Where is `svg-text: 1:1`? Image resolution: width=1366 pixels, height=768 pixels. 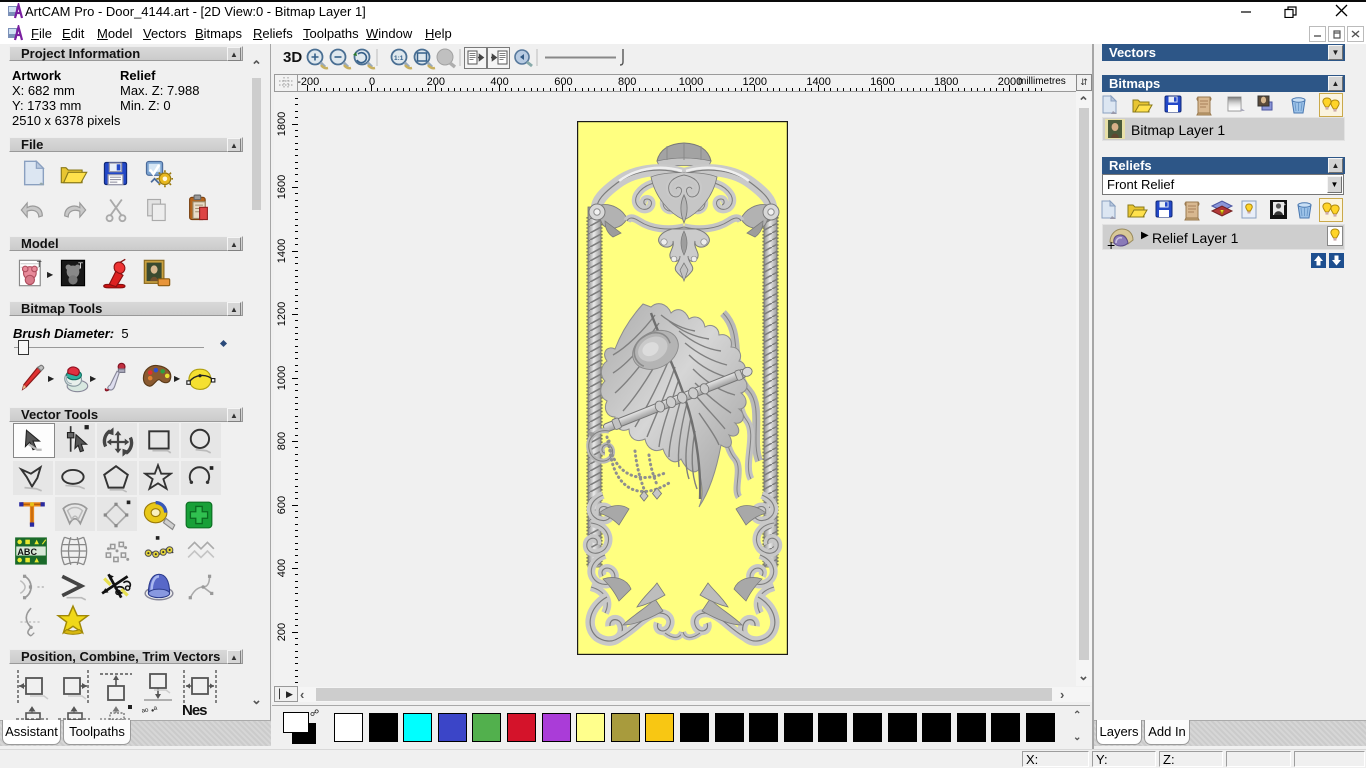 svg-text: 1:1 is located at coordinates (399, 58).